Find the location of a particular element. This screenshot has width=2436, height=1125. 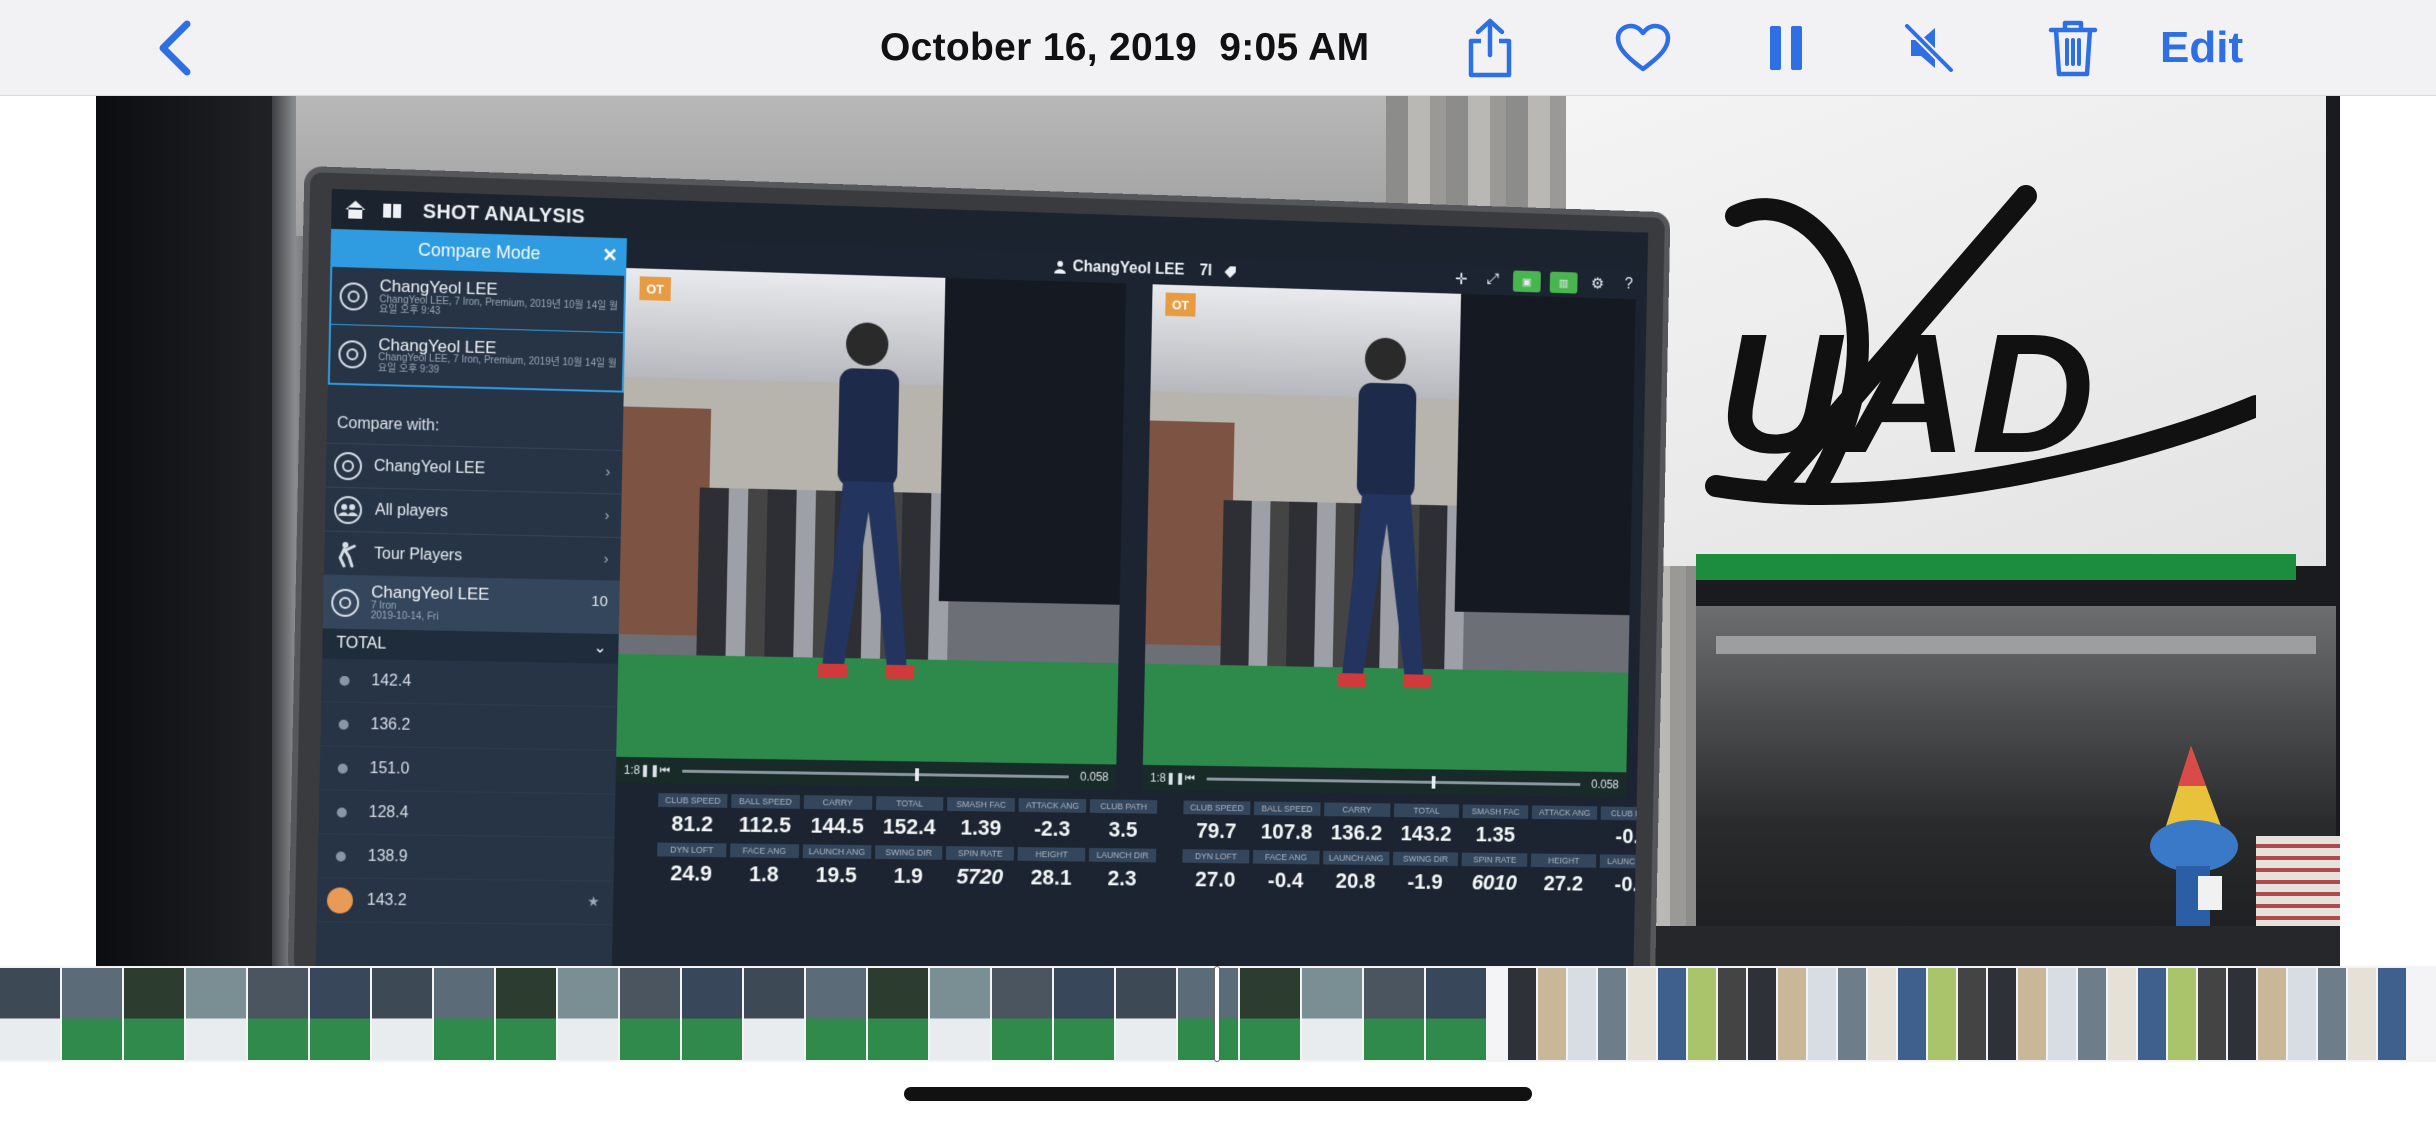

thumbnail-strip is located at coordinates (1218, 1014).